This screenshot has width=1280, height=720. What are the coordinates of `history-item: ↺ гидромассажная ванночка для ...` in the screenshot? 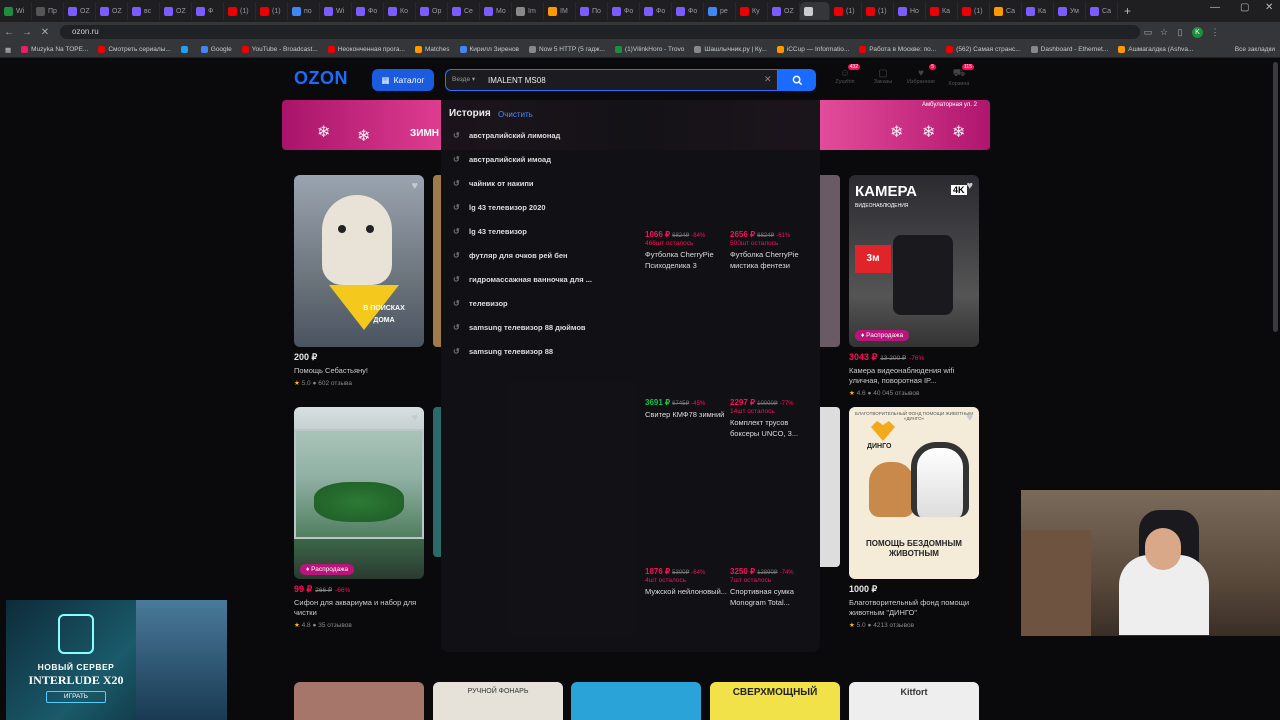 It's located at (543, 279).